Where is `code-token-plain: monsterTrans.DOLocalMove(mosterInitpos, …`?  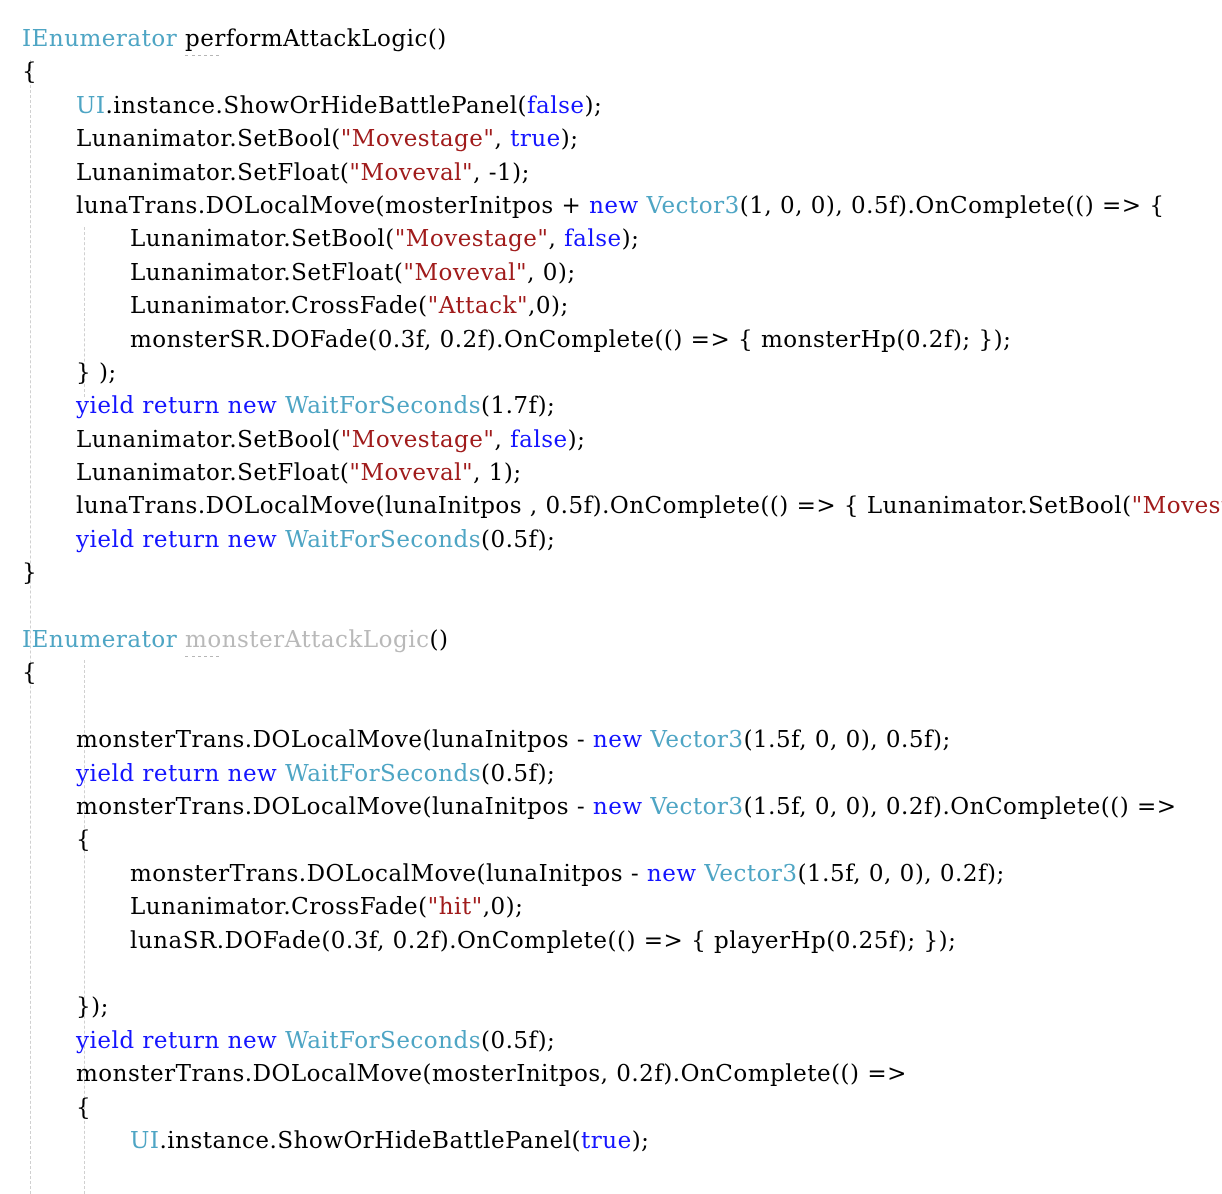
code-token-plain: monsterTrans.DOLocalMove(mosterInitpos, … is located at coordinates (491, 1074).